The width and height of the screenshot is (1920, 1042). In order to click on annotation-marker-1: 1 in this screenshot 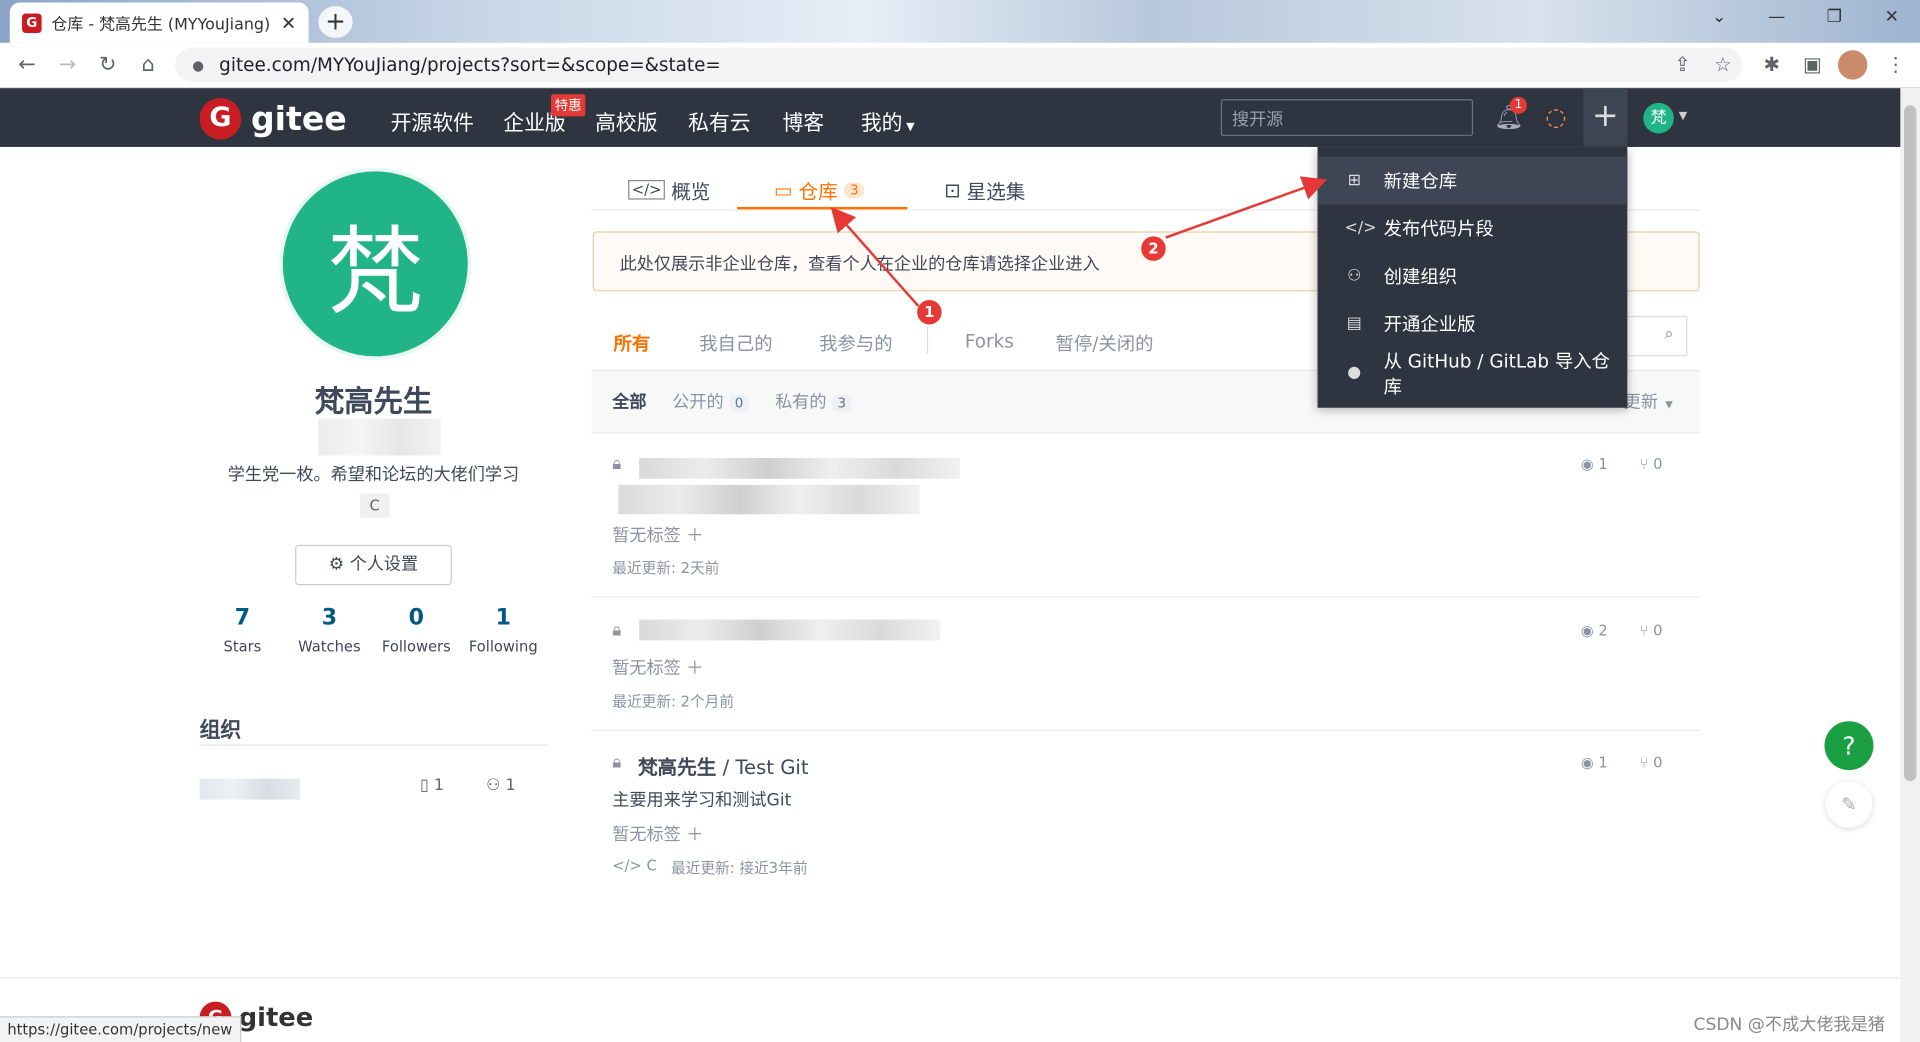, I will do `click(929, 312)`.